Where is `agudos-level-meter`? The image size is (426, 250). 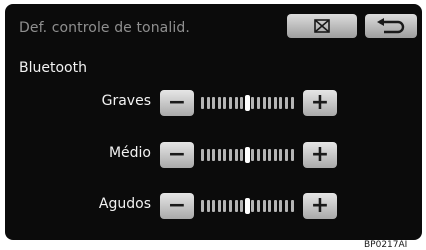 agudos-level-meter is located at coordinates (248, 206).